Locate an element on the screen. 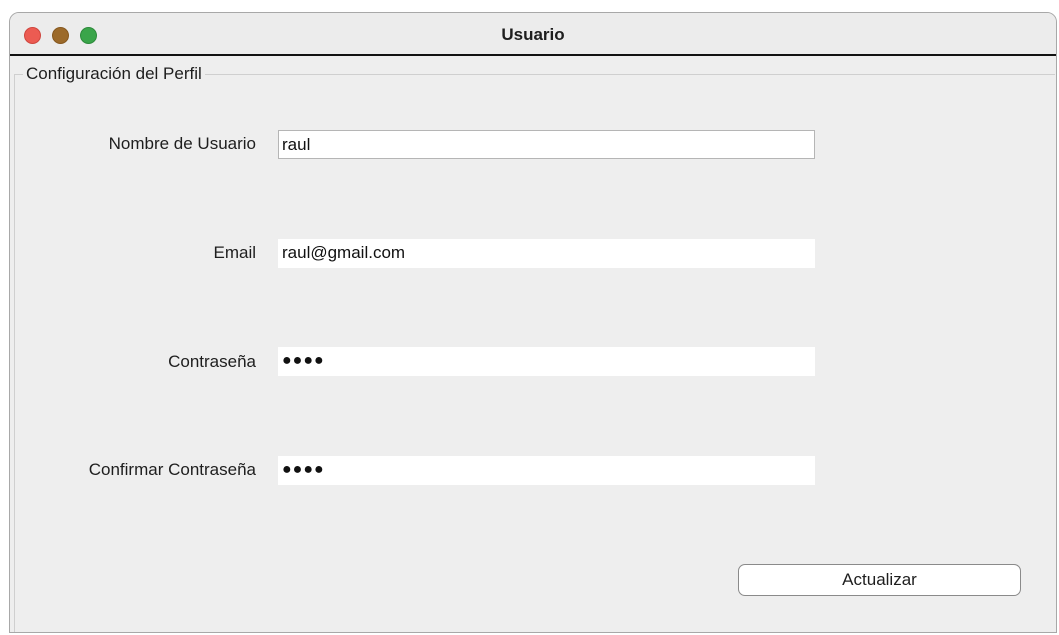 This screenshot has height=635, width=1059. window-title: Usuario is located at coordinates (533, 34).